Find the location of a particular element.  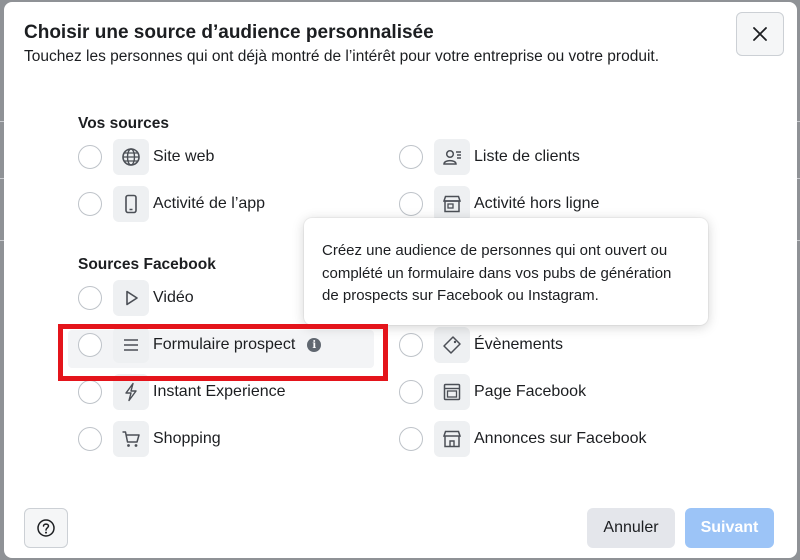

lightning-icon is located at coordinates (131, 392).